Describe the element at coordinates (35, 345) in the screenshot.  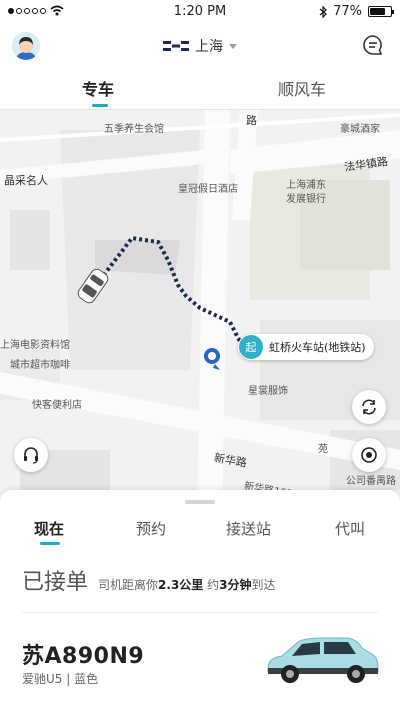
I see `map-label: 上海电影资料馆` at that location.